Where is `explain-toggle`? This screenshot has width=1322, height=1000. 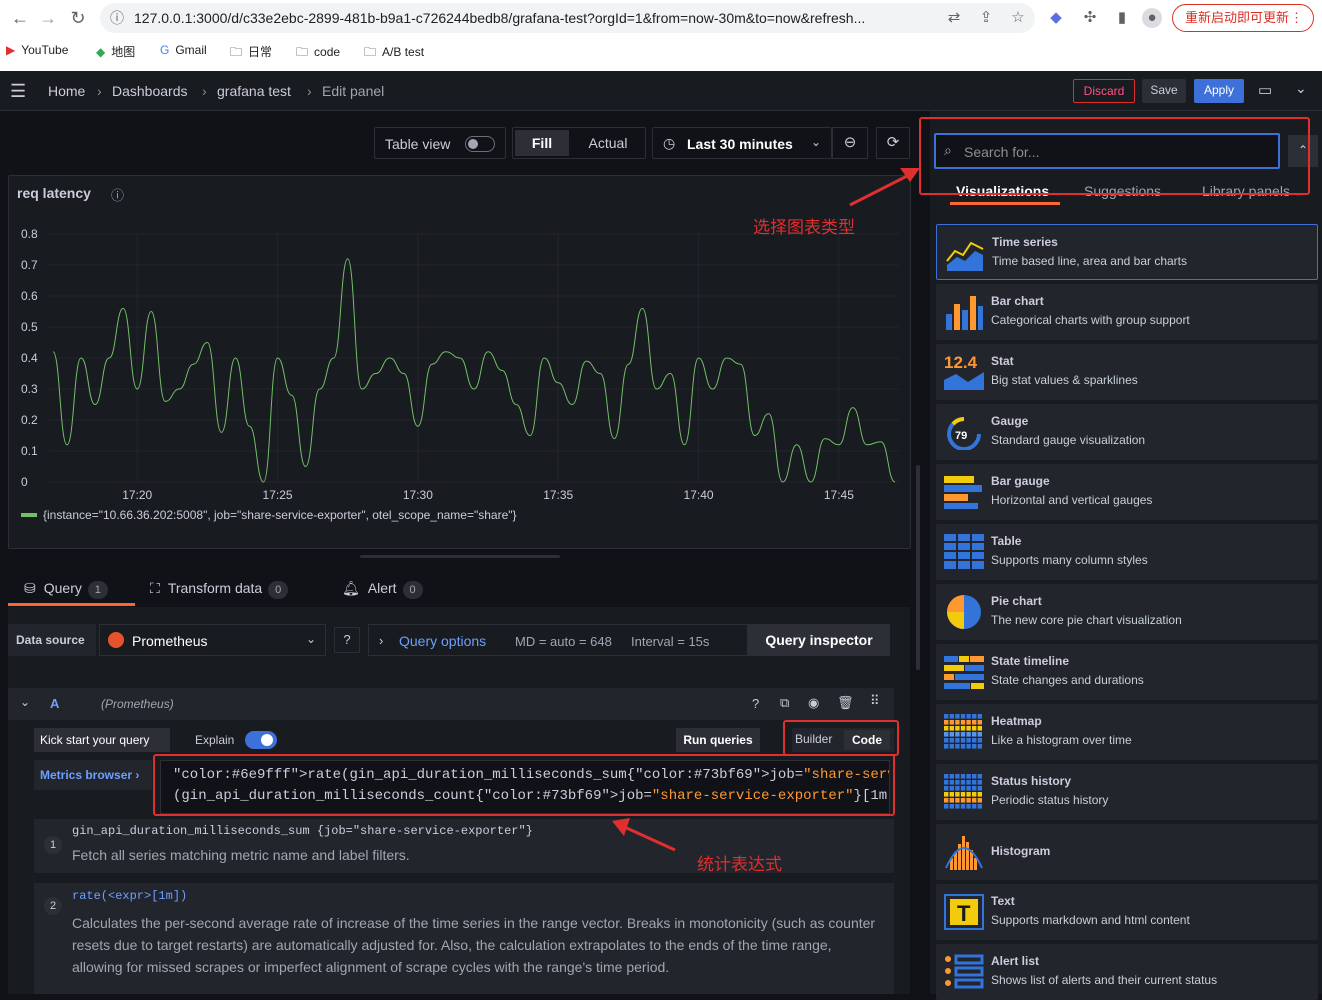
explain-toggle is located at coordinates (261, 740).